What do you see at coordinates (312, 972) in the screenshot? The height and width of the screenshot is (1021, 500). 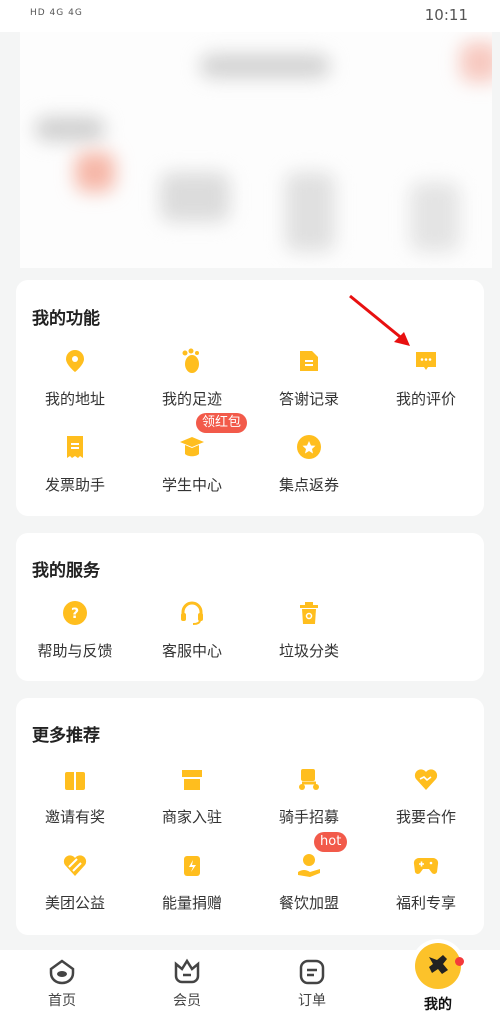 I see `order-list-icon` at bounding box center [312, 972].